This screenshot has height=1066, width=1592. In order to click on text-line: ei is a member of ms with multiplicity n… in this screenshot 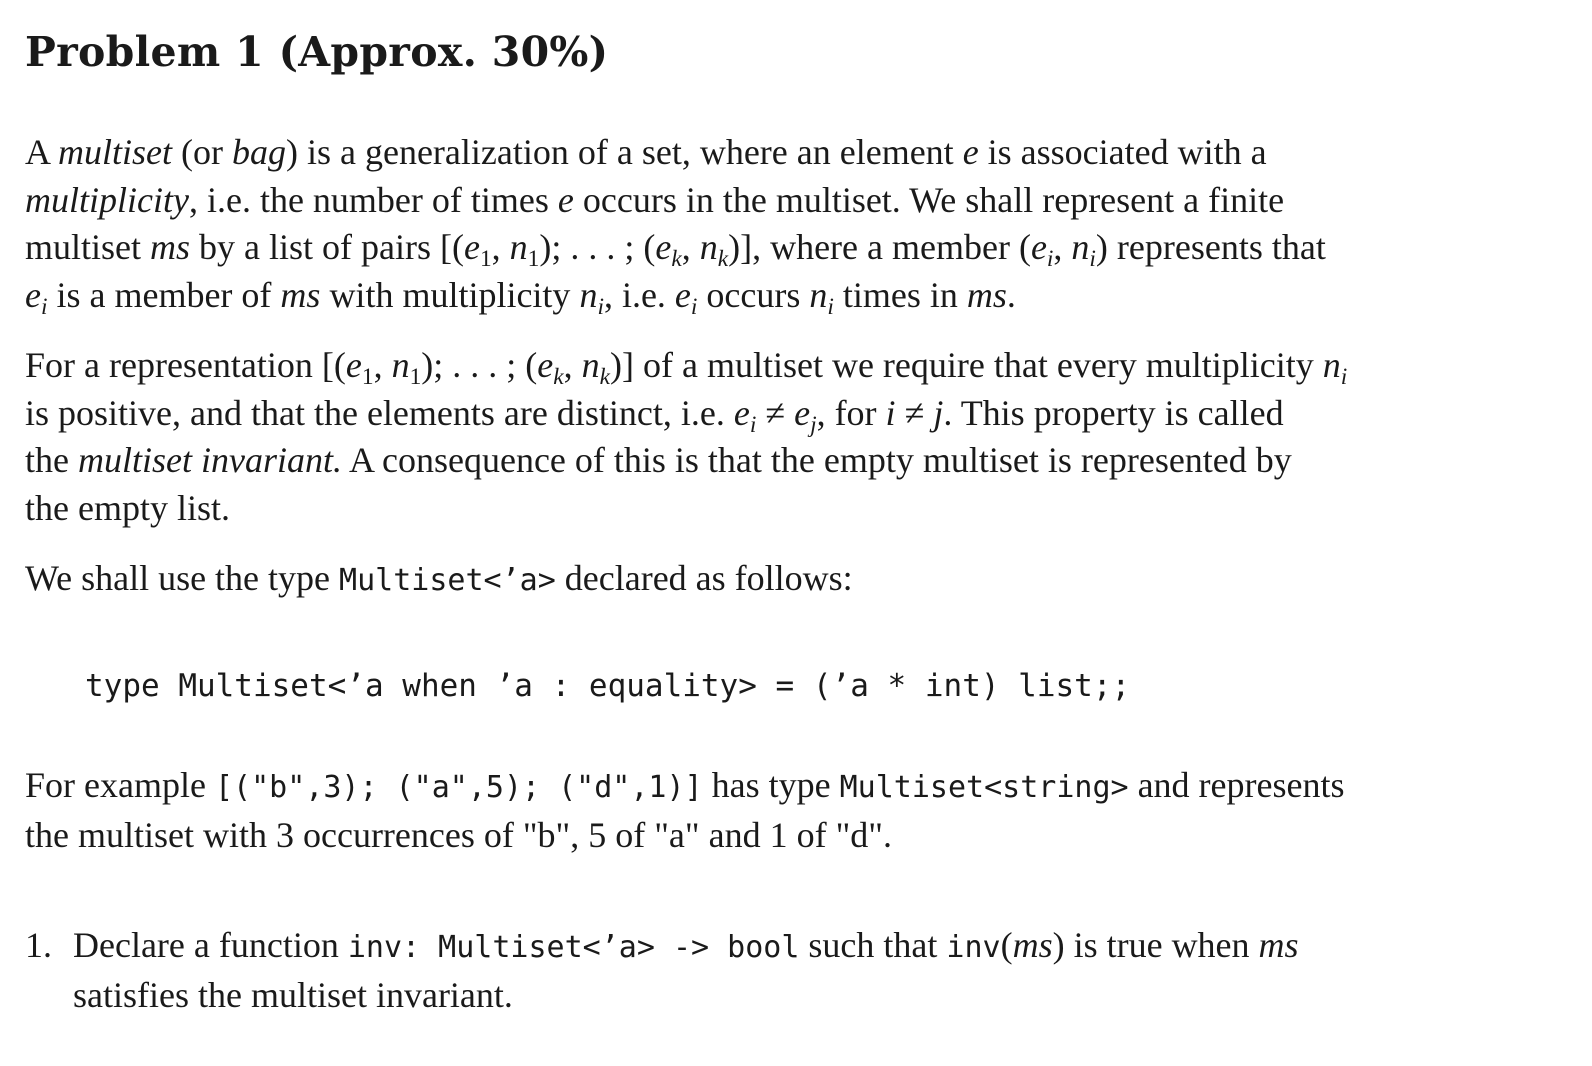, I will do `click(520, 297)`.